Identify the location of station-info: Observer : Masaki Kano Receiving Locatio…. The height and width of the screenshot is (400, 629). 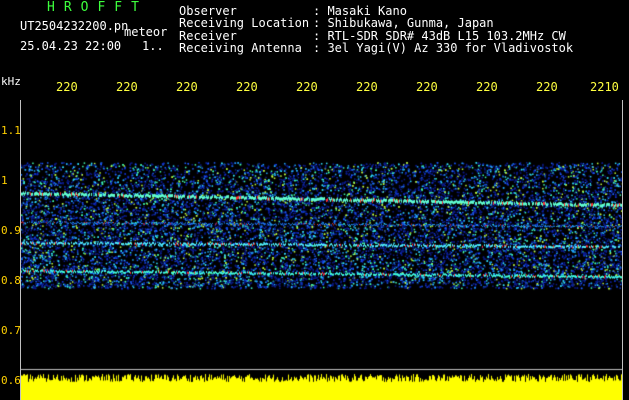
(376, 30).